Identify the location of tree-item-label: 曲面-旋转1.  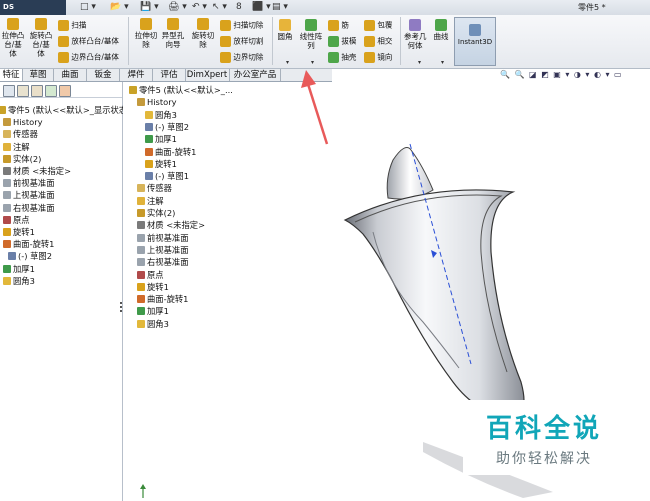
(34, 244).